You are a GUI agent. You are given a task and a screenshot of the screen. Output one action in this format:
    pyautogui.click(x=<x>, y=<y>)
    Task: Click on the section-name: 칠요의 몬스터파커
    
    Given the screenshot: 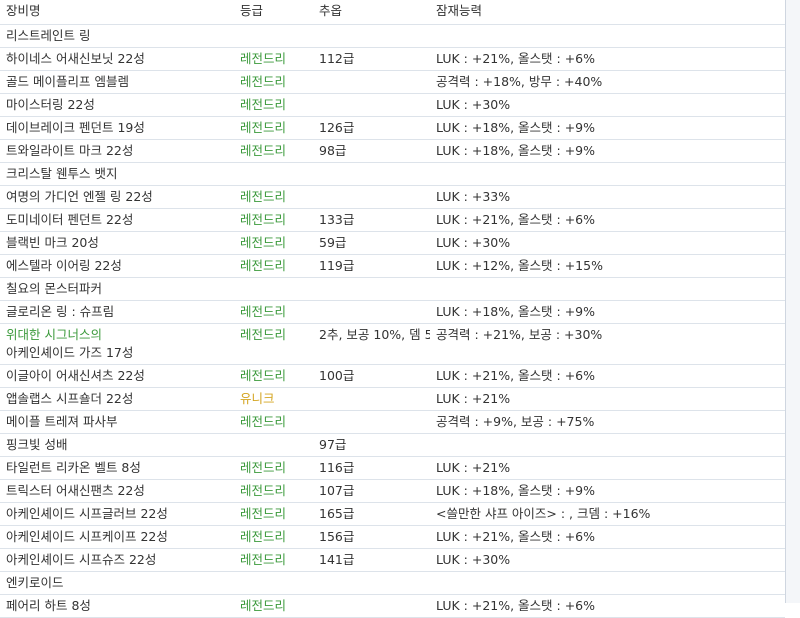 What is the action you would take?
    pyautogui.click(x=117, y=289)
    